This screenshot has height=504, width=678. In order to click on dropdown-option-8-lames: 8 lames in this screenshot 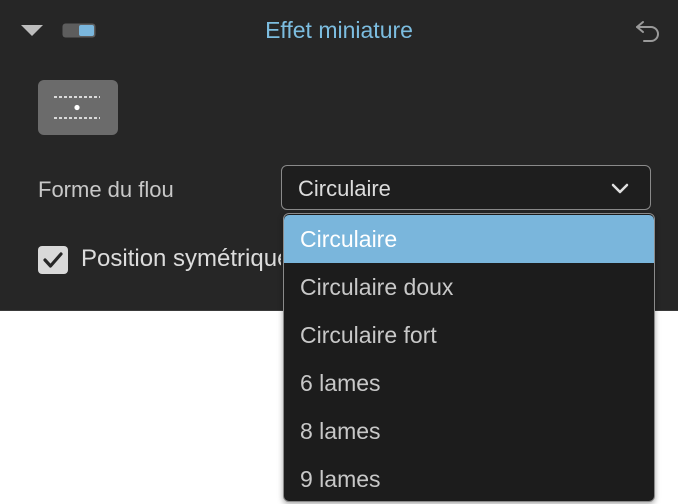, I will do `click(469, 431)`.